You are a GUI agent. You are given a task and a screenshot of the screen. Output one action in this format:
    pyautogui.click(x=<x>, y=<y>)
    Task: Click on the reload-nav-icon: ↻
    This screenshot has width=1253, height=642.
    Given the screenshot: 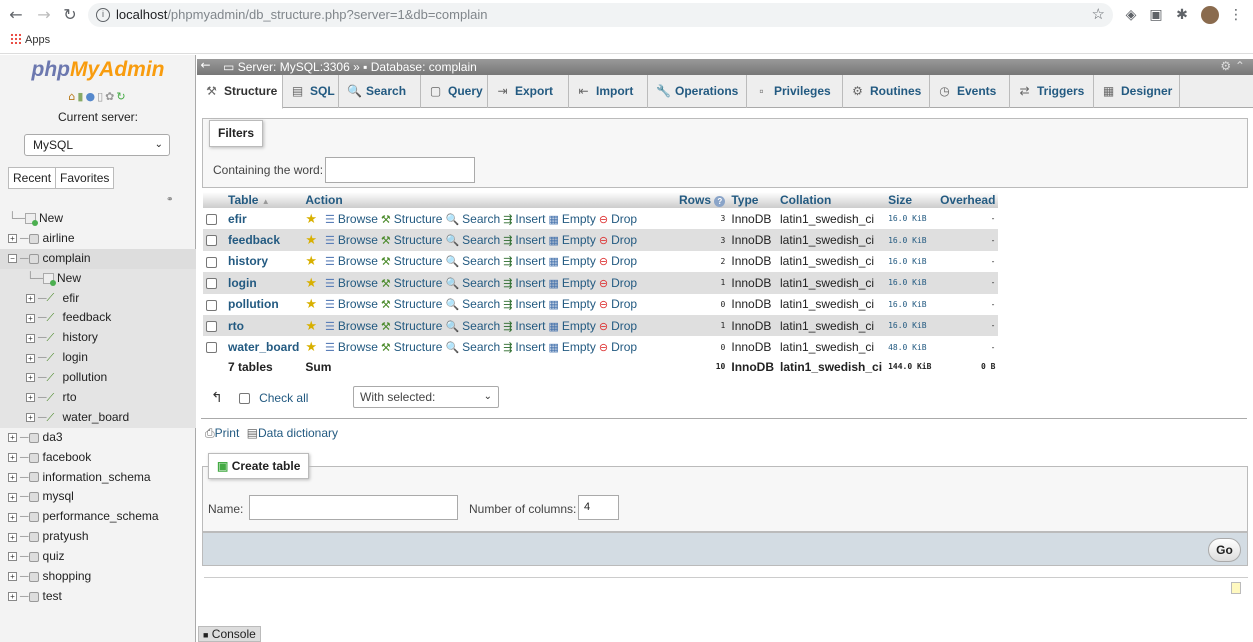 What is the action you would take?
    pyautogui.click(x=121, y=96)
    